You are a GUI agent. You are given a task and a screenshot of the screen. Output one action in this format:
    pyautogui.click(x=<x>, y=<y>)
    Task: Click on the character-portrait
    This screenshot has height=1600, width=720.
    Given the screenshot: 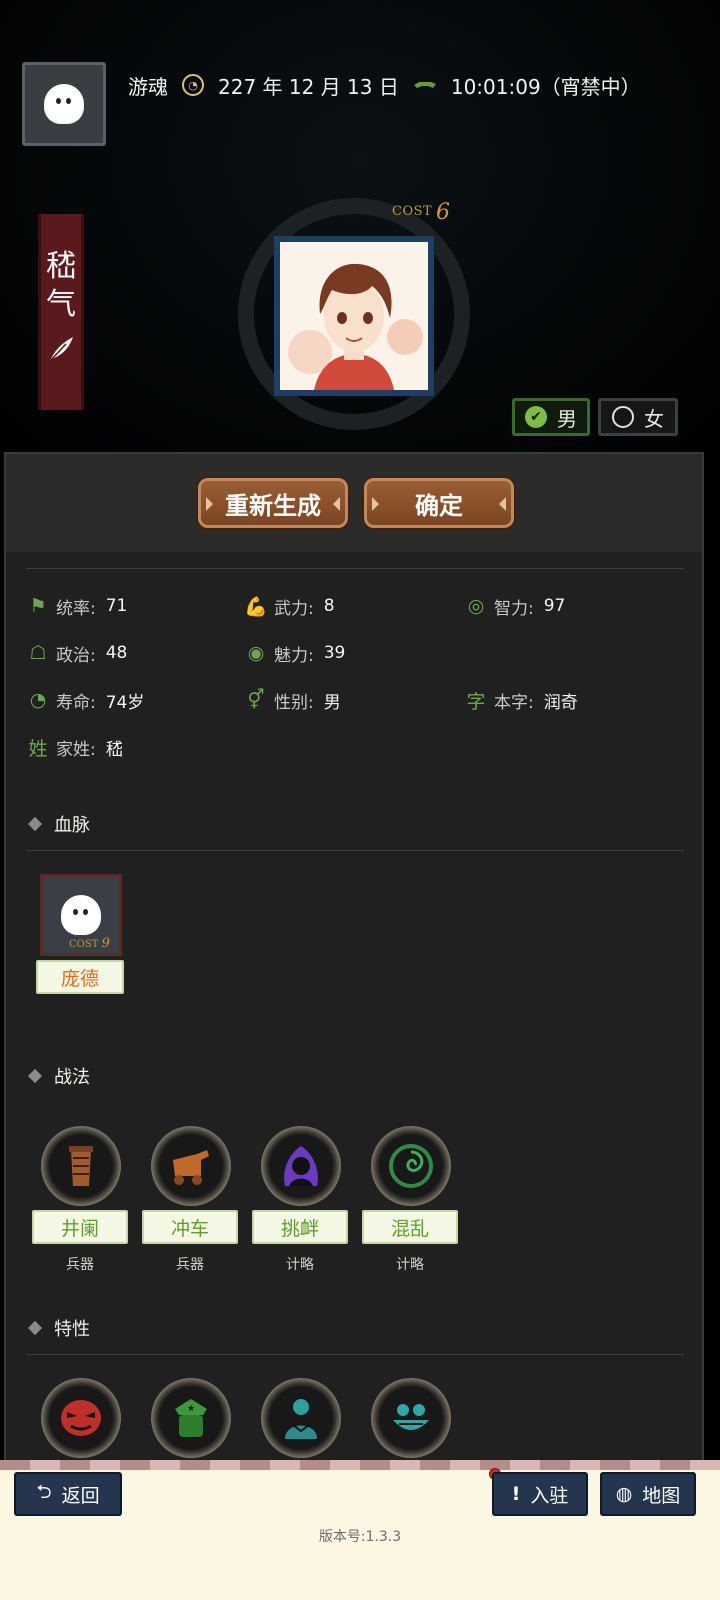 What is the action you would take?
    pyautogui.click(x=354, y=316)
    